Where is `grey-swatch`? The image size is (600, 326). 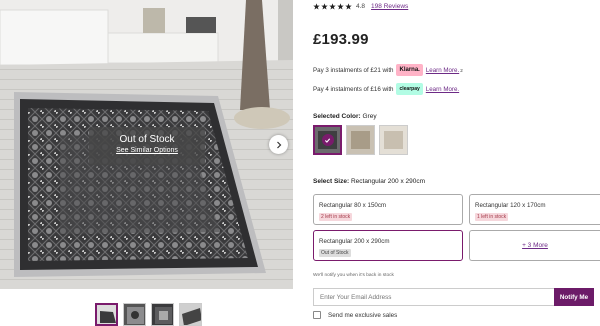
grey-swatch is located at coordinates (327, 140).